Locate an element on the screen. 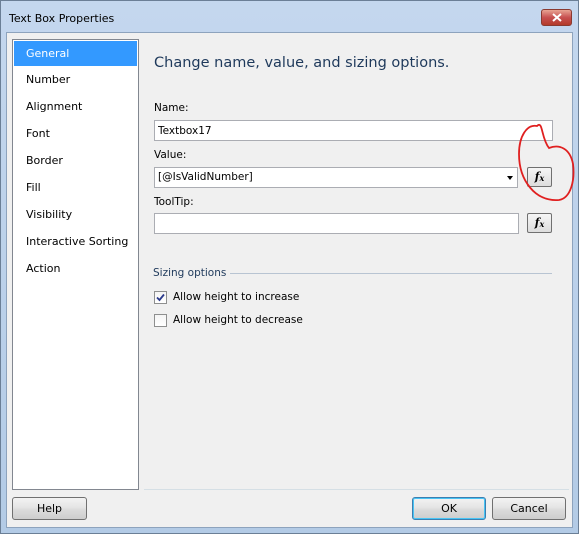 The image size is (579, 534). page-heading: Change name, value, and sizing options. is located at coordinates (302, 63).